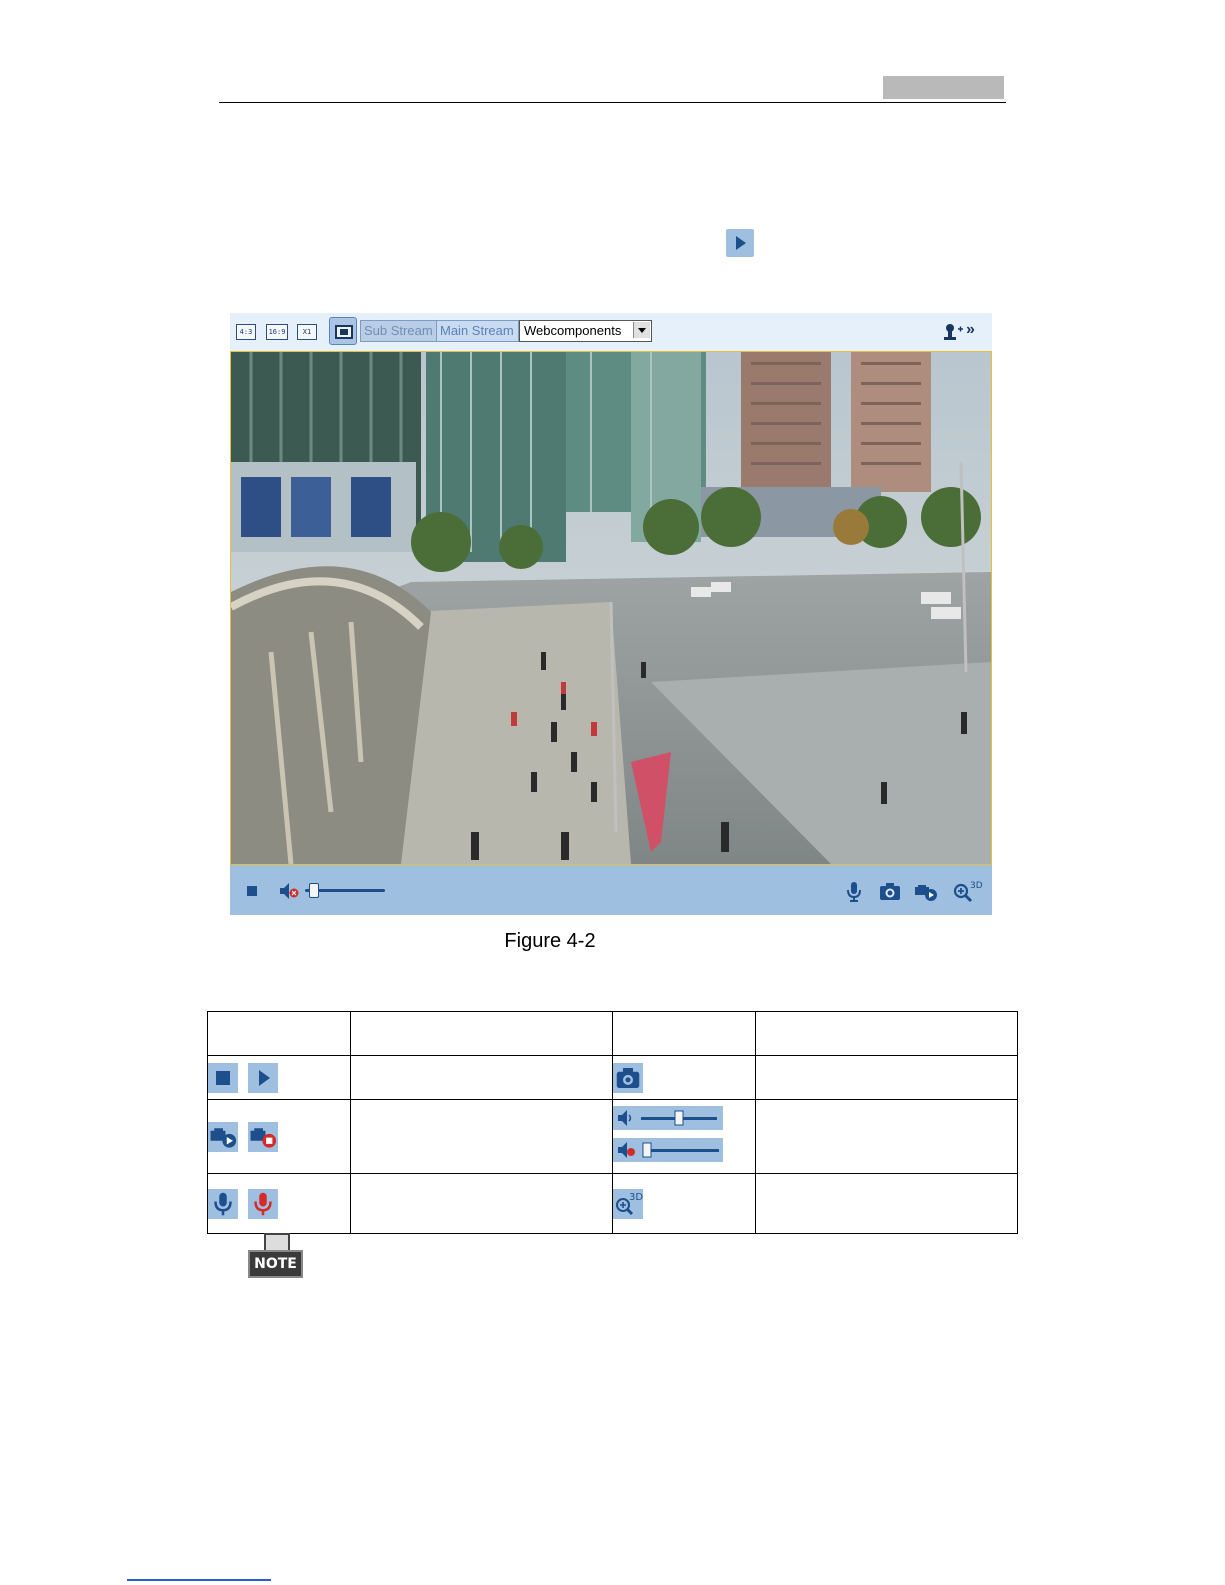  What do you see at coordinates (307, 332) in the screenshot?
I see `original-size-button: X1` at bounding box center [307, 332].